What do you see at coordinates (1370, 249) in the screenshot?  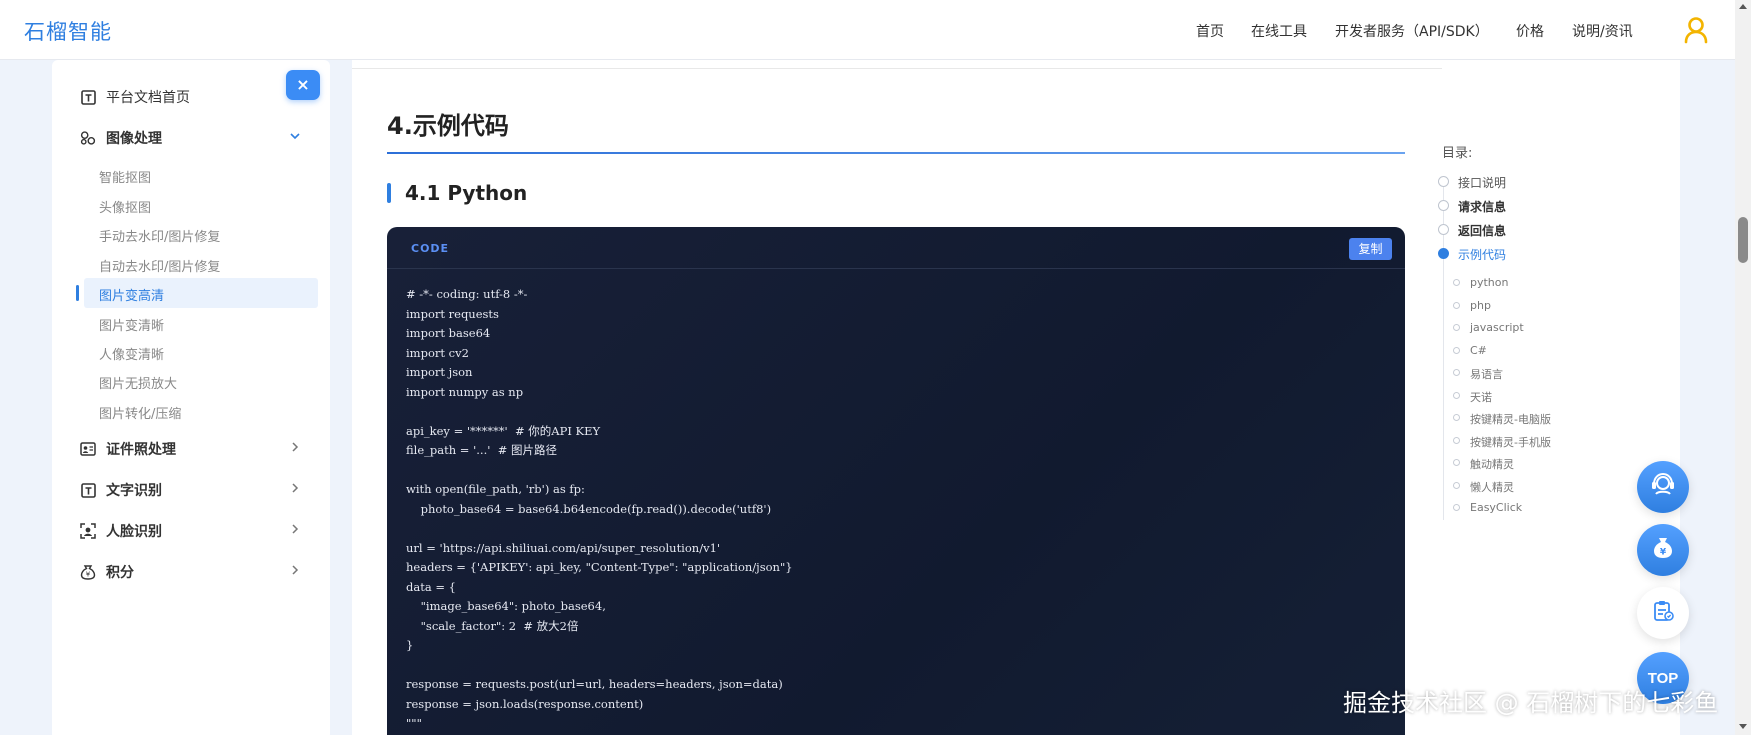 I see `copy-button: 复制` at bounding box center [1370, 249].